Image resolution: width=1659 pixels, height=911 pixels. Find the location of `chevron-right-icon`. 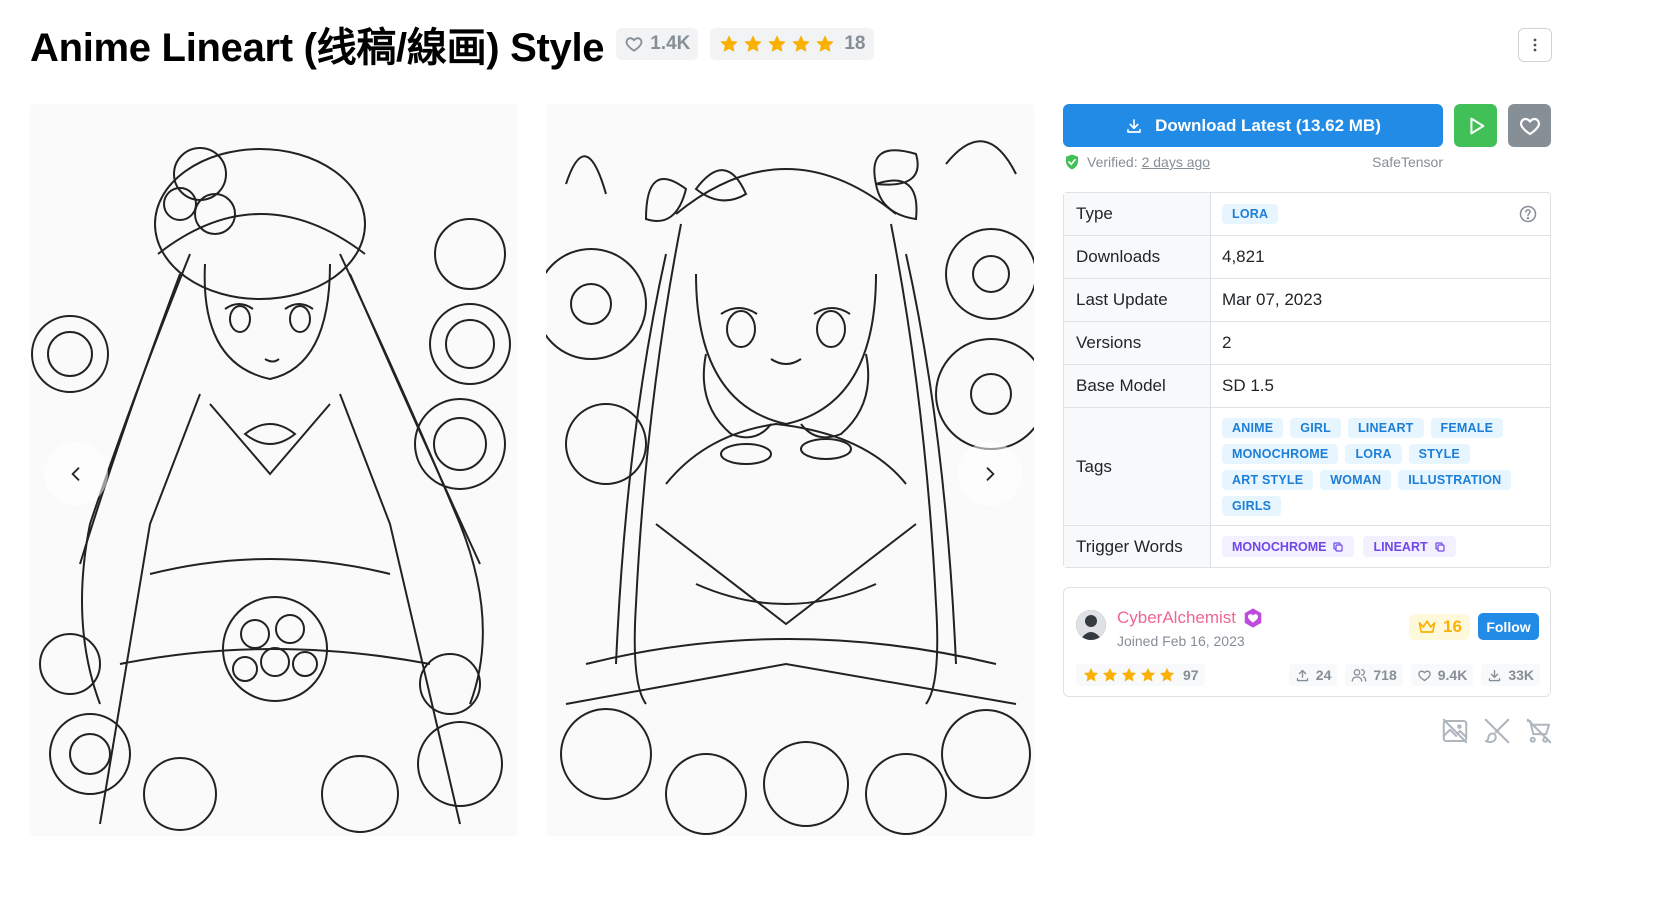

chevron-right-icon is located at coordinates (990, 474).